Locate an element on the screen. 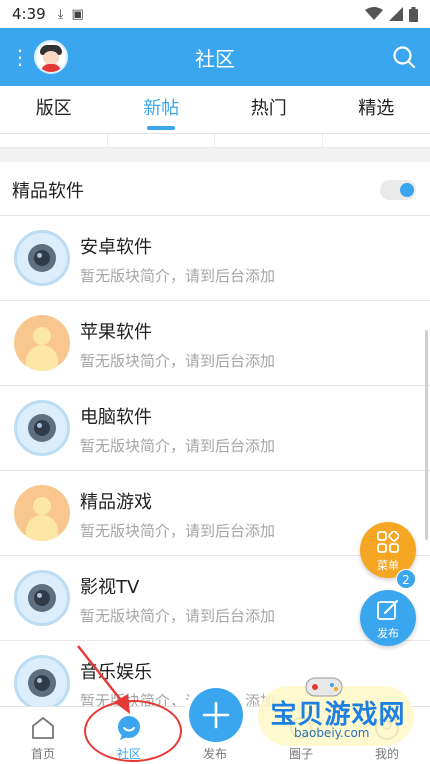 This screenshot has height=764, width=430. page-title: 社区 is located at coordinates (215, 58).